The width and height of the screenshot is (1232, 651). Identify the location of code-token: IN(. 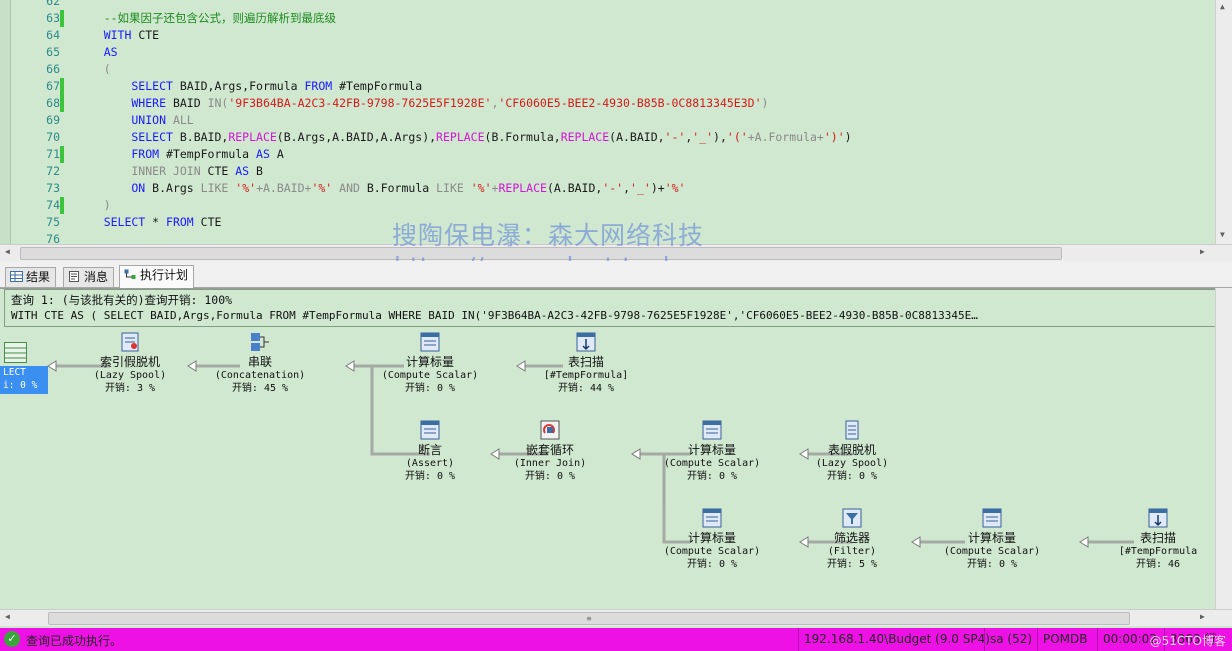
(218, 103).